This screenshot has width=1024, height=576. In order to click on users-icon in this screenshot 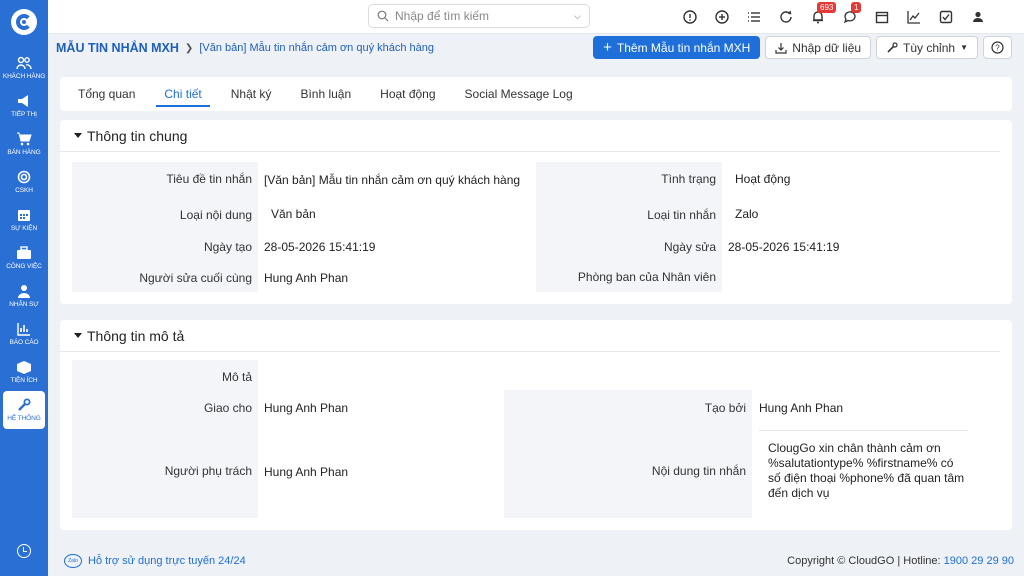, I will do `click(24, 63)`.